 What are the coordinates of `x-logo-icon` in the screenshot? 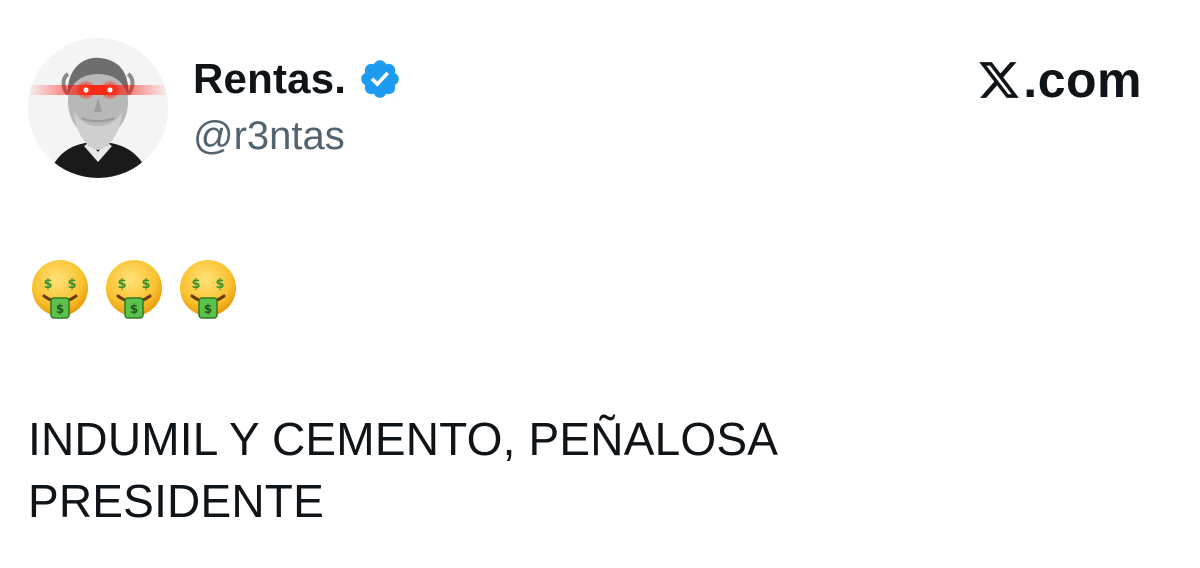 It's located at (999, 80).